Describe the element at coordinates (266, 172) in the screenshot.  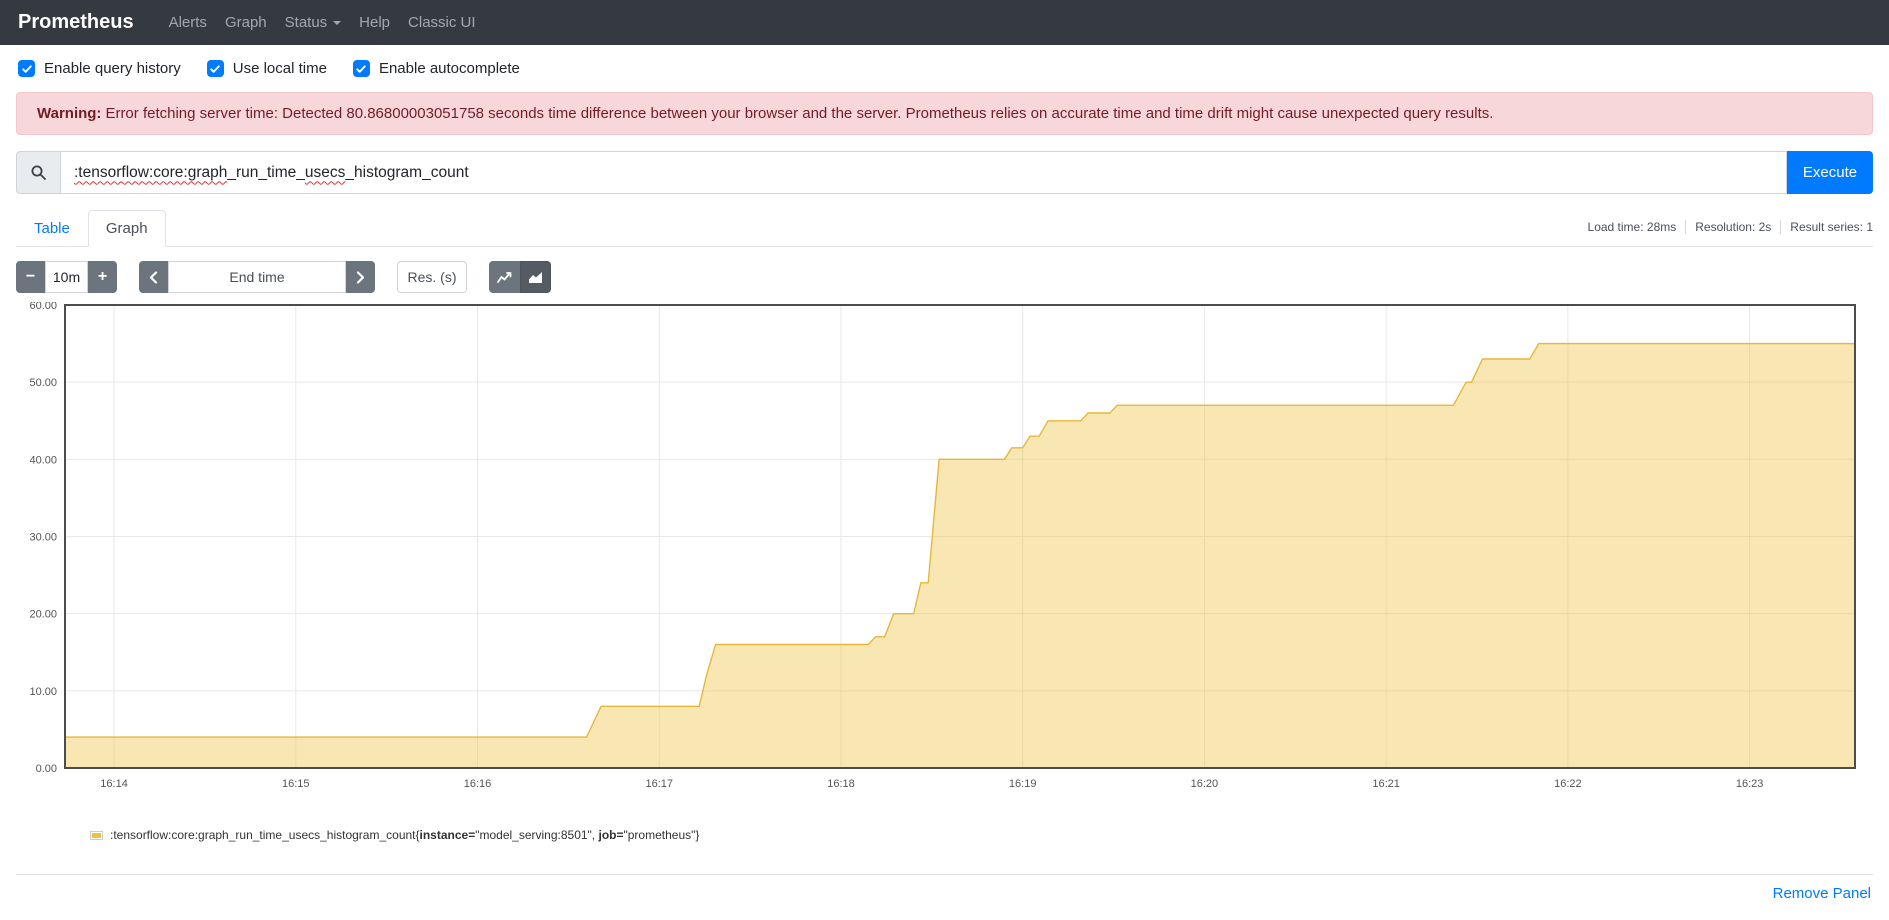
I see `query-text: _run_time_` at that location.